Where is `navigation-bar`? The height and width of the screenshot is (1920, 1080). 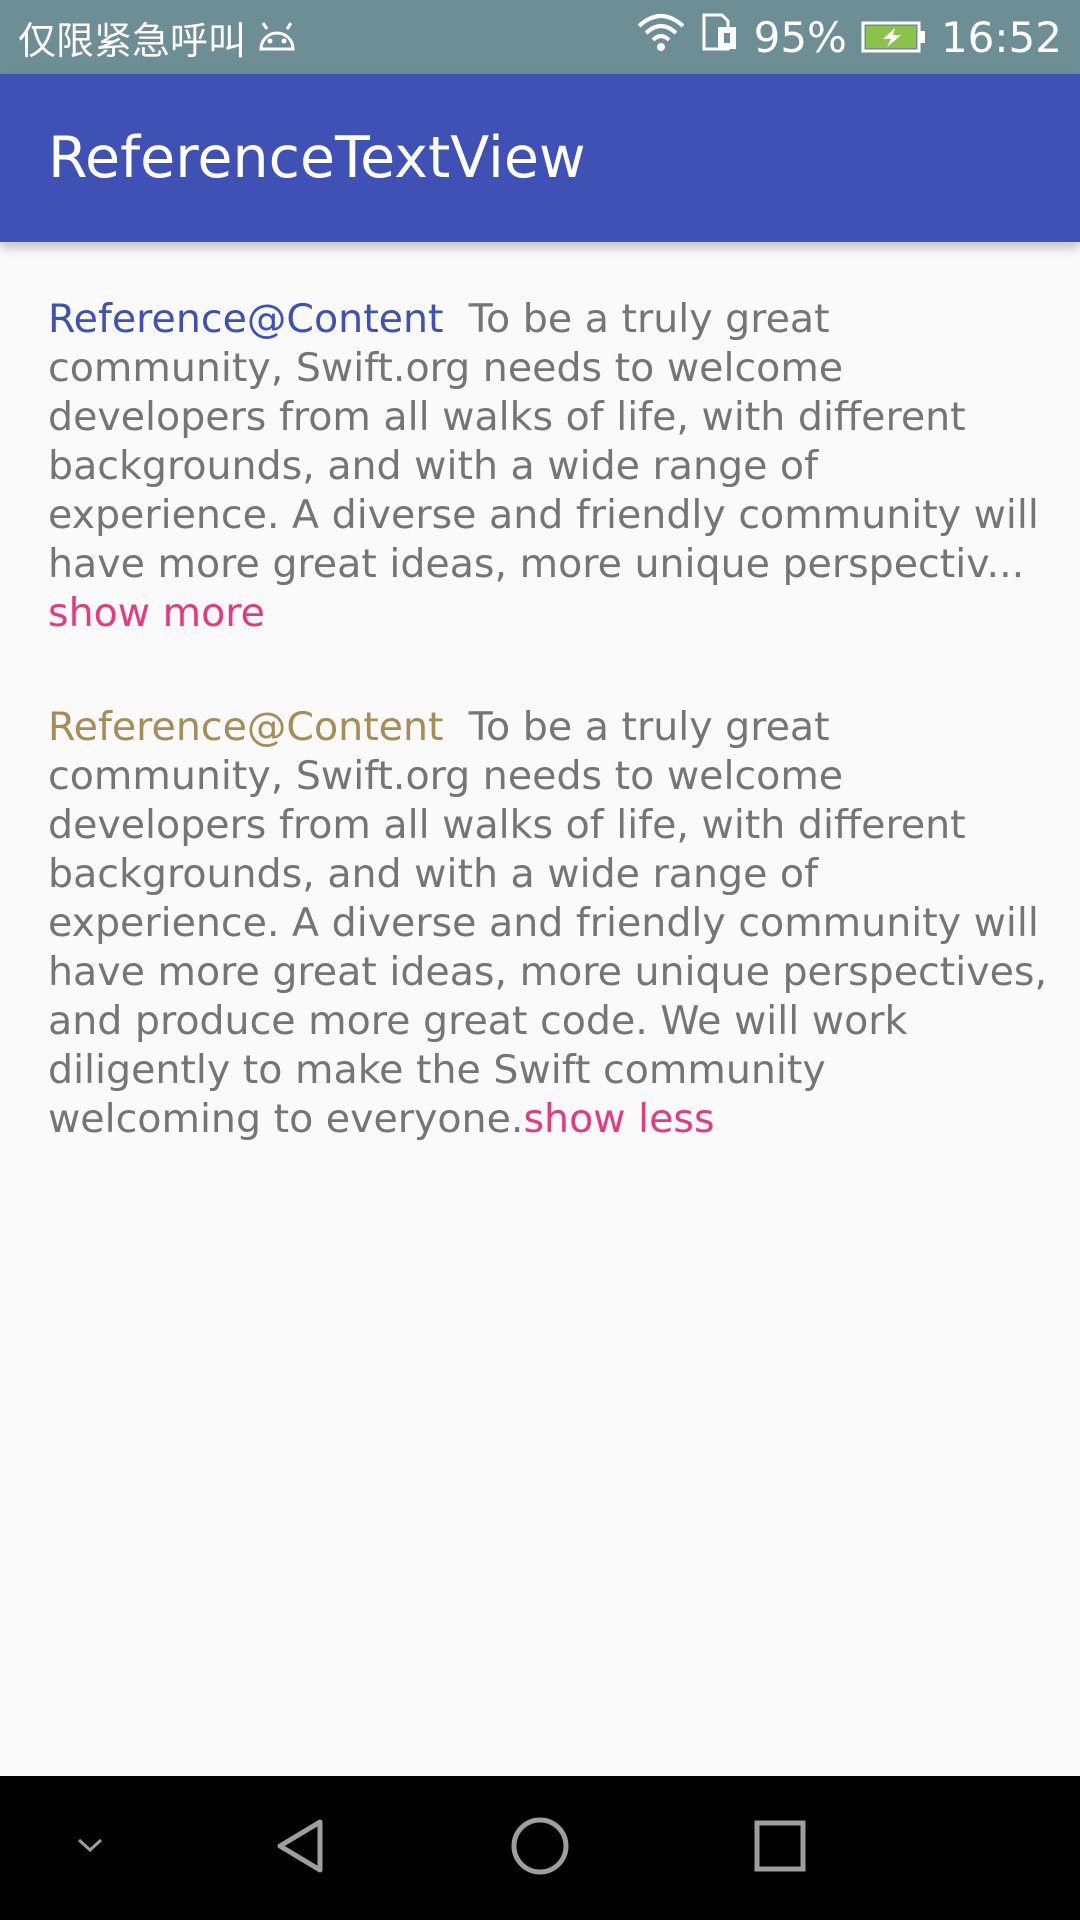 navigation-bar is located at coordinates (540, 1848).